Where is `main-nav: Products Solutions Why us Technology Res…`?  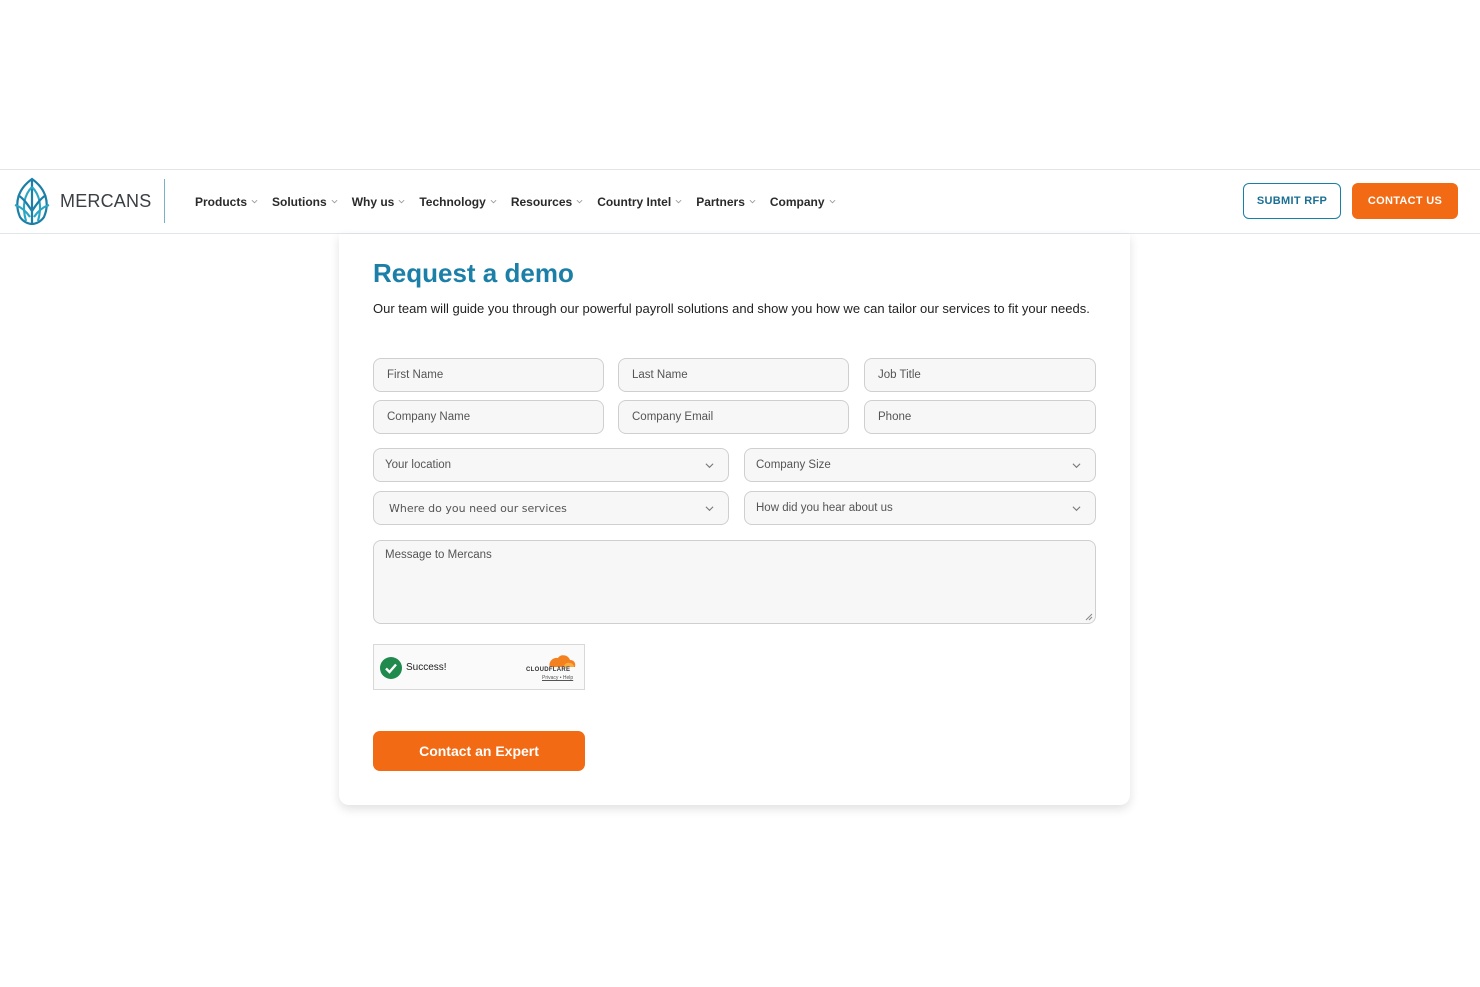 main-nav: Products Solutions Why us Technology Res… is located at coordinates (522, 201).